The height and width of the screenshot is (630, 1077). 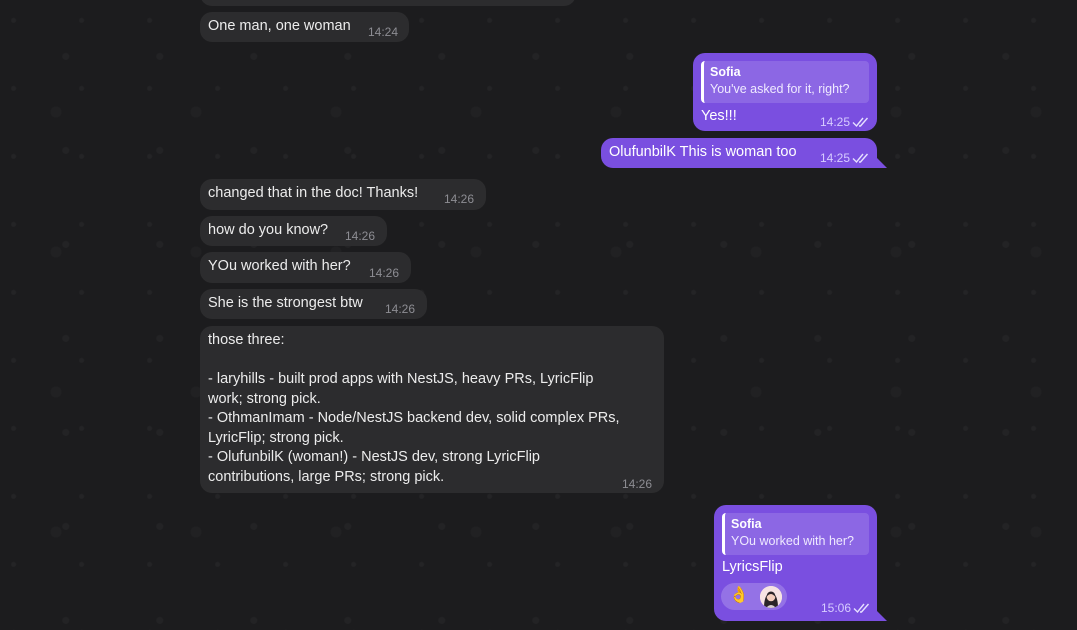 What do you see at coordinates (388, 3) in the screenshot?
I see `message-bubble-clipped` at bounding box center [388, 3].